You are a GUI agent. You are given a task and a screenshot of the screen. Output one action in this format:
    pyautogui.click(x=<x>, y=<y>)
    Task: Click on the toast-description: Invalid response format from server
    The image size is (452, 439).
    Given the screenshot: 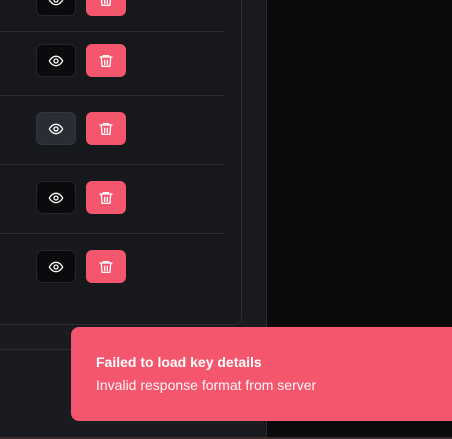 What is the action you would take?
    pyautogui.click(x=206, y=385)
    